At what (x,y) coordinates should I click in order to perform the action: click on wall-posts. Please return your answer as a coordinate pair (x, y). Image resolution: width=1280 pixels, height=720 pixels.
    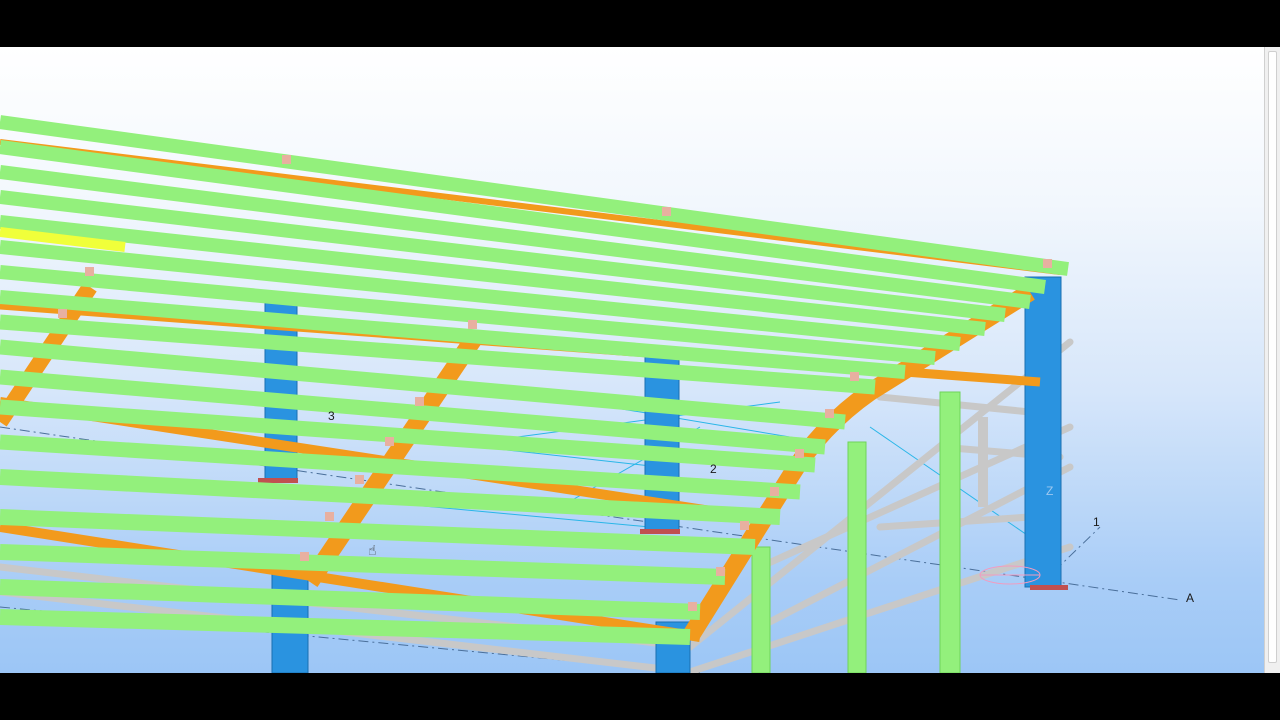
    Looking at the image, I should click on (869, 532).